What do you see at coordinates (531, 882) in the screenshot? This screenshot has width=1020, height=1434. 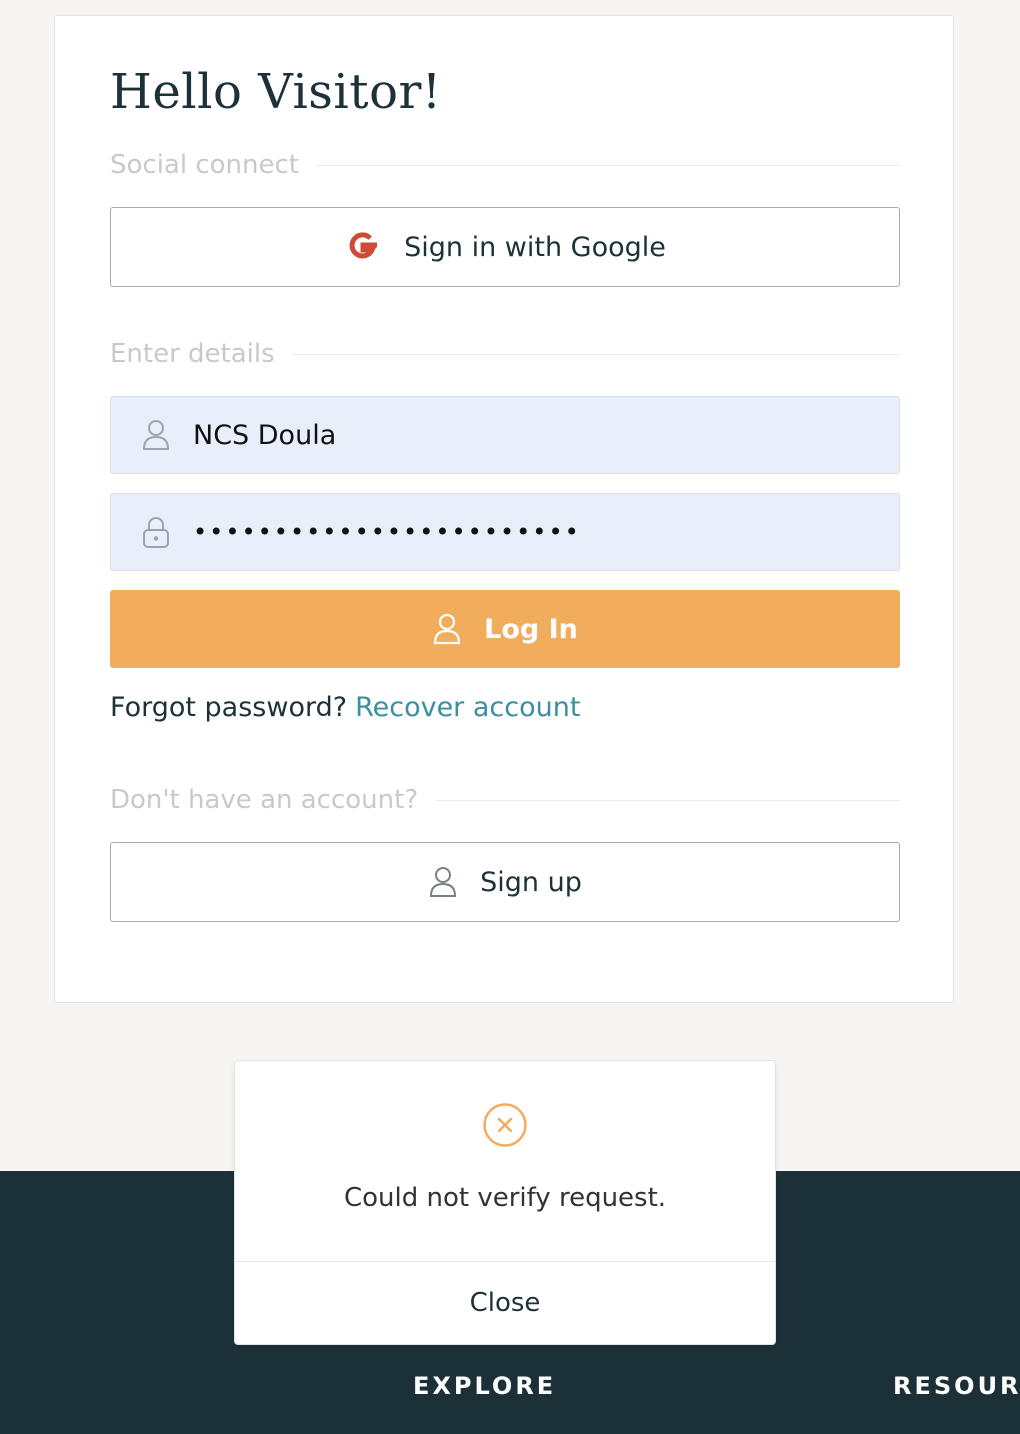 I see `signup-button-label: Sign up` at bounding box center [531, 882].